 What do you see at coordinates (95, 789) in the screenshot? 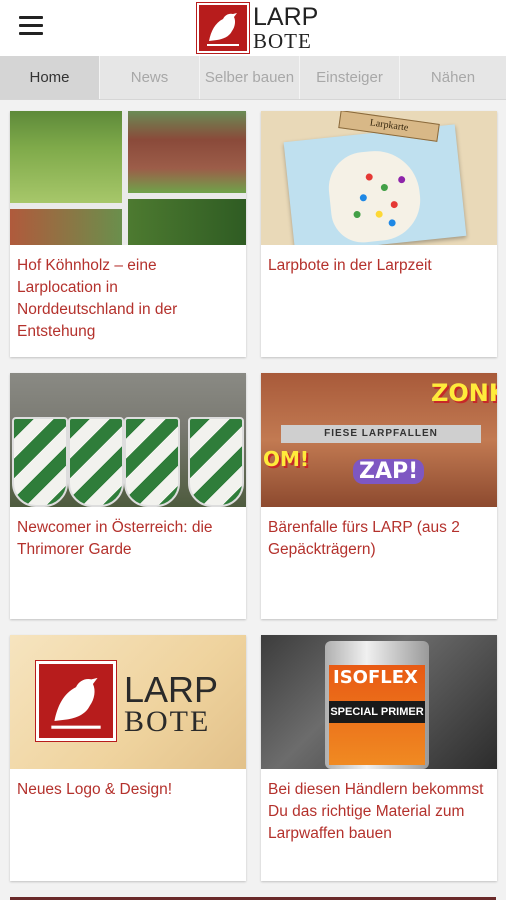
I see `article-title: Neues Logo & Design!` at bounding box center [95, 789].